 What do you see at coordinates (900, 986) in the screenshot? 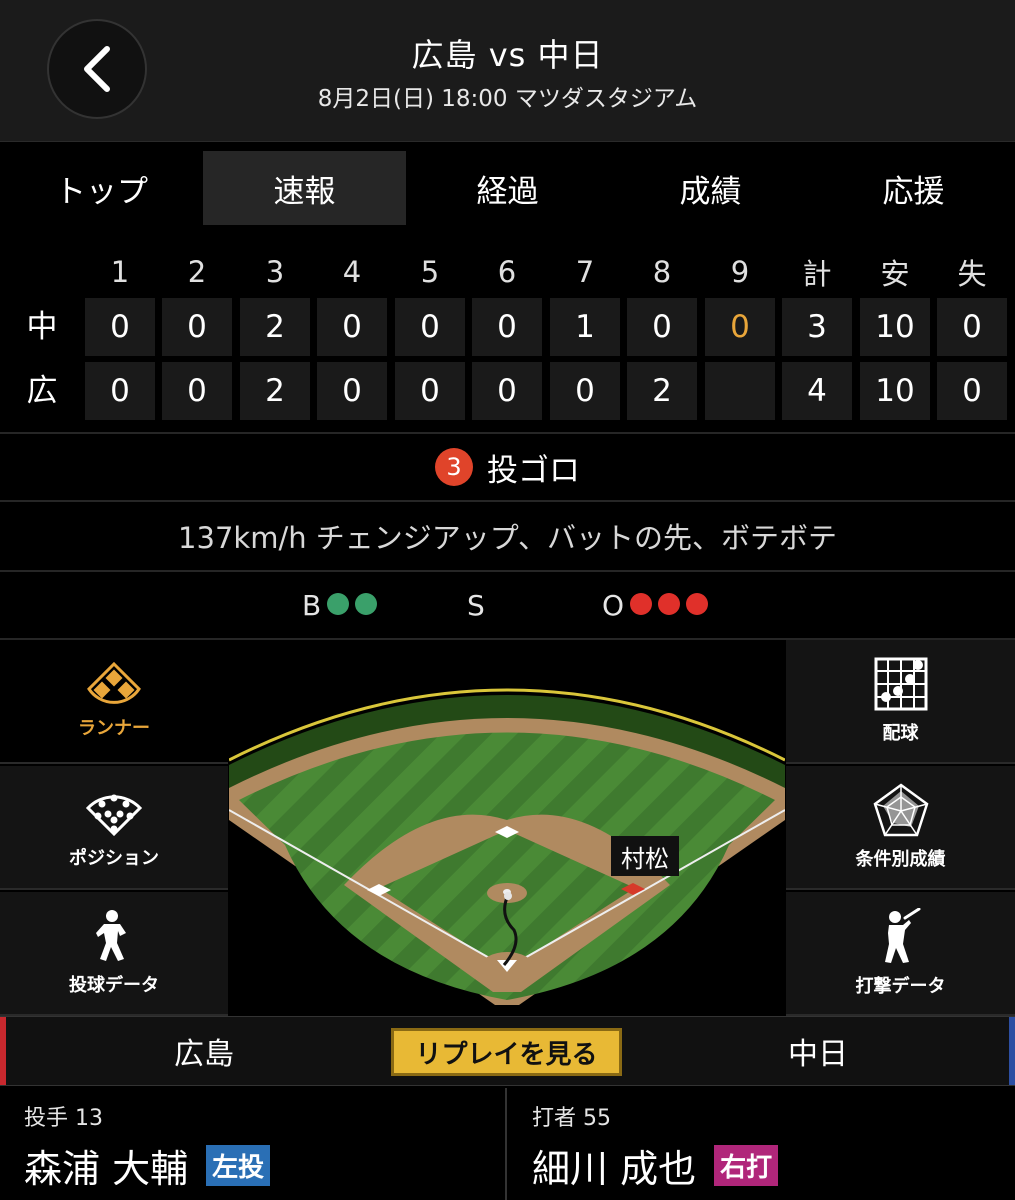
I see `side-label: 打撃データ` at bounding box center [900, 986].